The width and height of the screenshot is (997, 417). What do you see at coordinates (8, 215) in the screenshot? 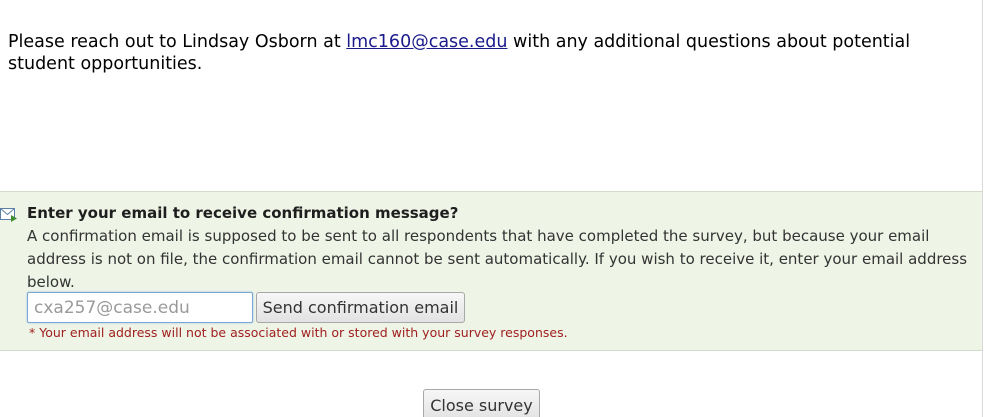
I see `envelope-arrow-icon` at bounding box center [8, 215].